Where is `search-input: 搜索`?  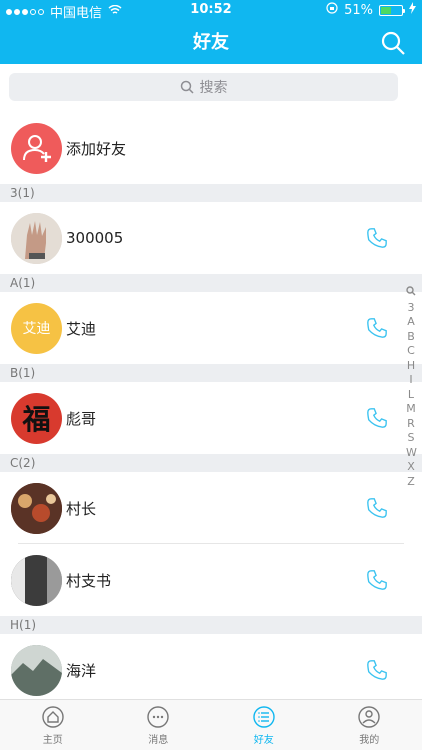 search-input: 搜索 is located at coordinates (203, 87).